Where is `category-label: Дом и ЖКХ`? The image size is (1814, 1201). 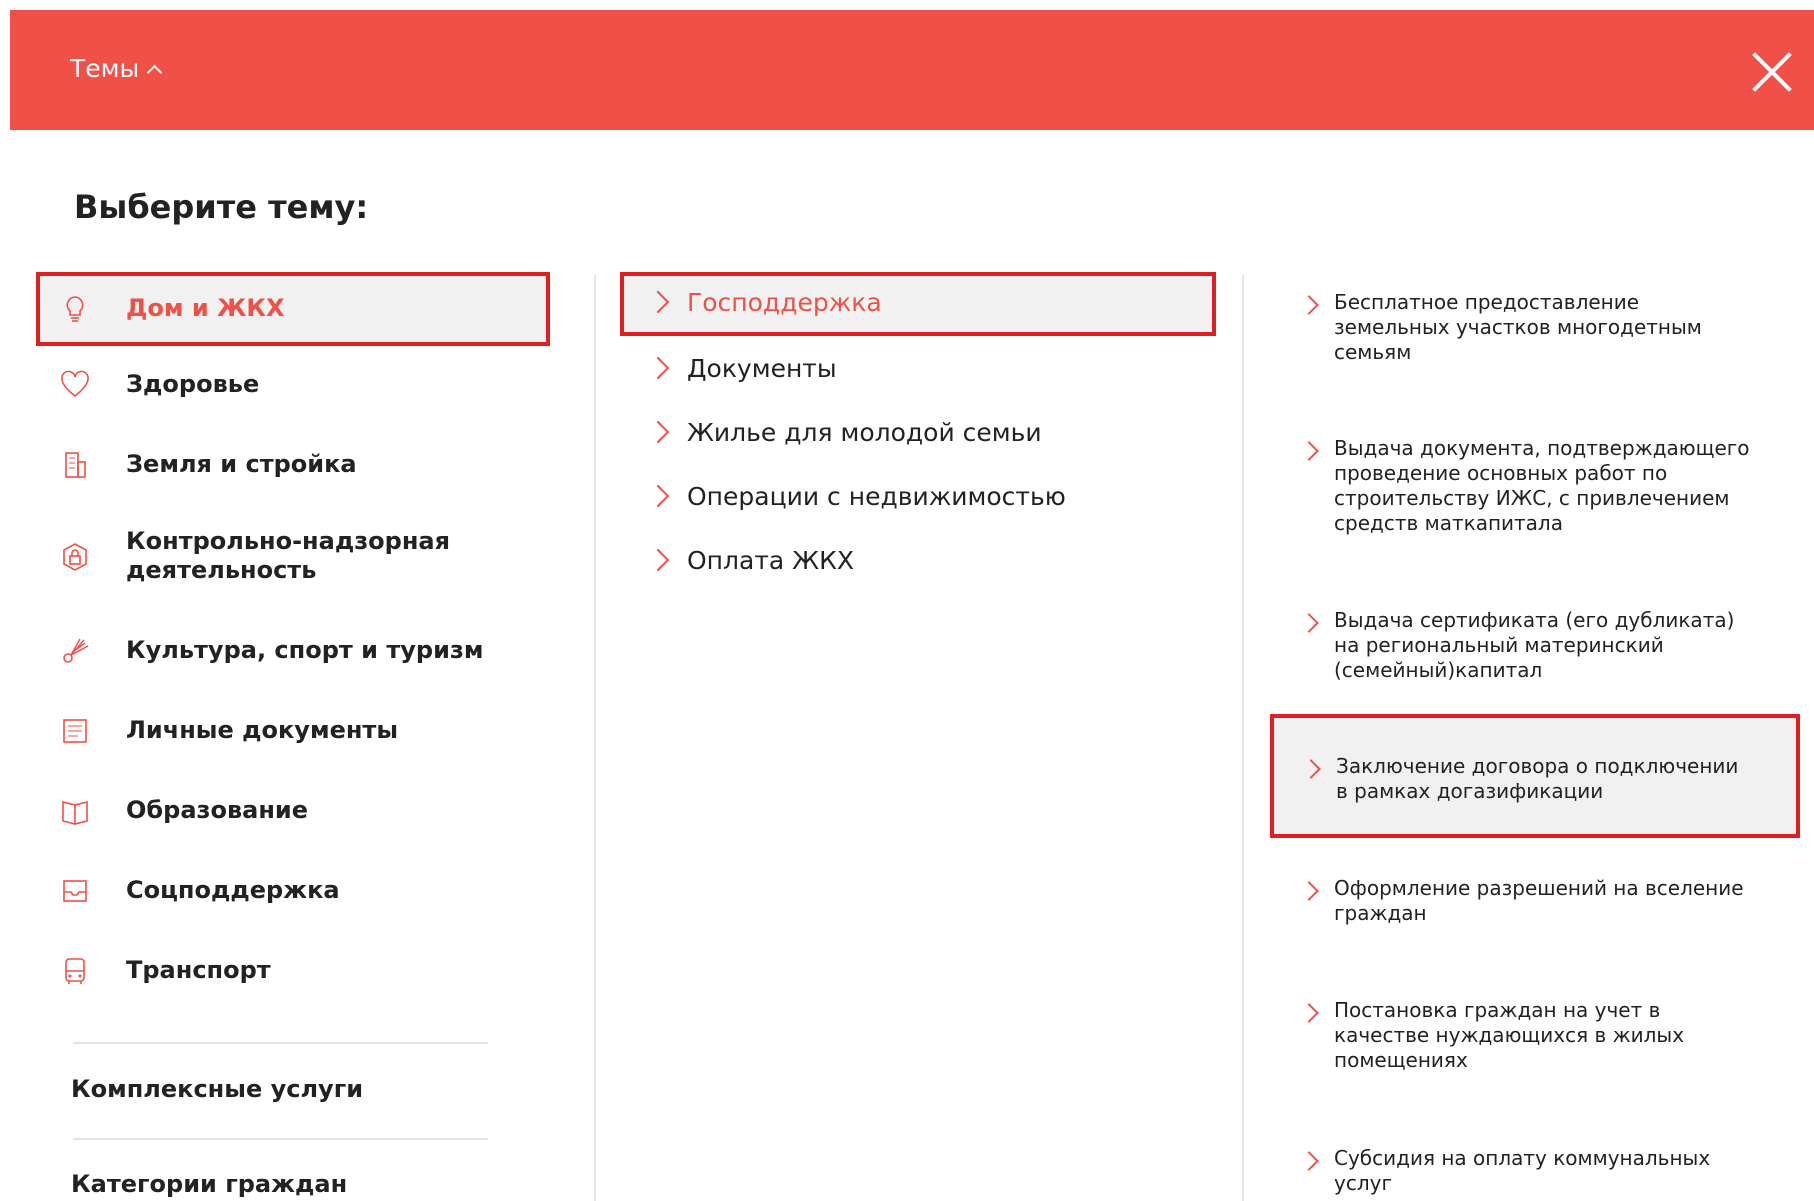 category-label: Дом и ЖКХ is located at coordinates (205, 308).